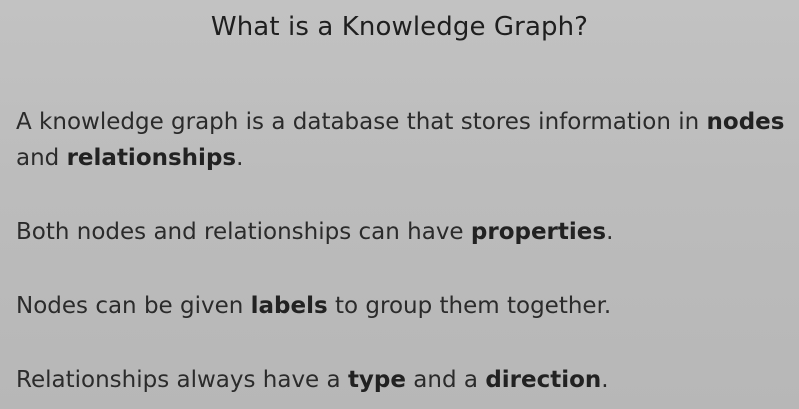 Image resolution: width=799 pixels, height=409 pixels. What do you see at coordinates (745, 122) in the screenshot?
I see `bold-term-nodes: nodes` at bounding box center [745, 122].